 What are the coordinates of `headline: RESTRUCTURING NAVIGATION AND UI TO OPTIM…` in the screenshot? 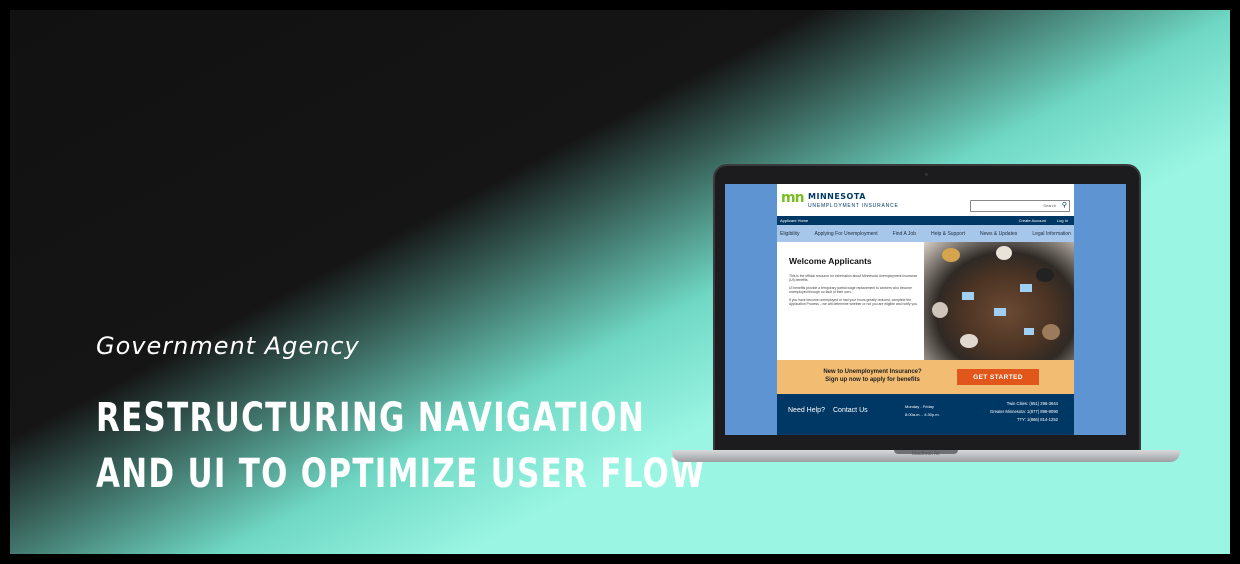 It's located at (401, 446).